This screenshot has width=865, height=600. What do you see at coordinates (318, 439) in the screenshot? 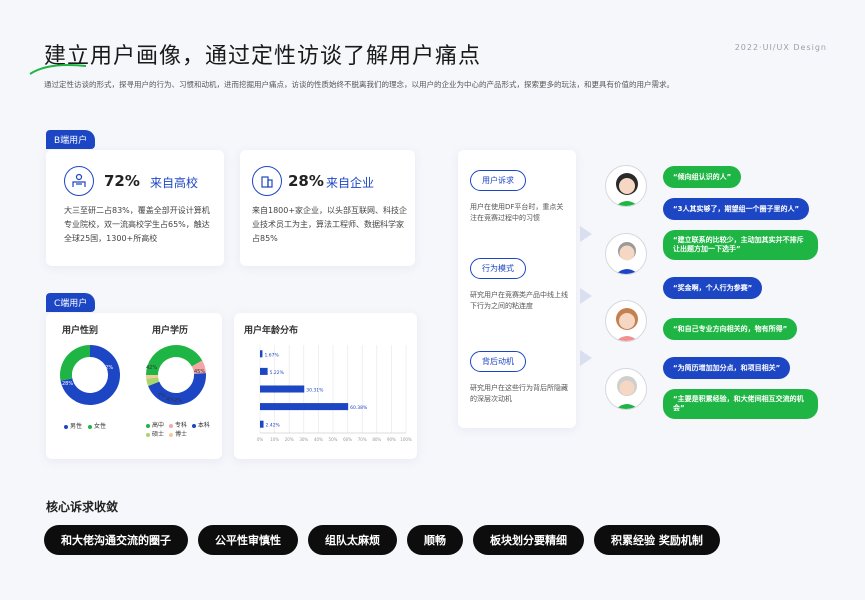
I see `x-tick-label: 40%` at bounding box center [318, 439].